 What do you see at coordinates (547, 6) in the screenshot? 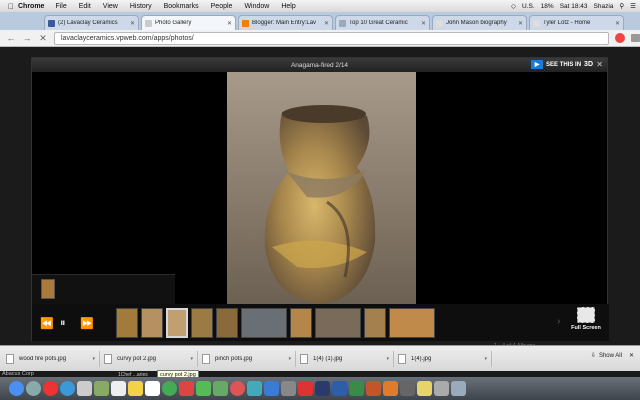
I see `battery-percent: 18%` at bounding box center [547, 6].